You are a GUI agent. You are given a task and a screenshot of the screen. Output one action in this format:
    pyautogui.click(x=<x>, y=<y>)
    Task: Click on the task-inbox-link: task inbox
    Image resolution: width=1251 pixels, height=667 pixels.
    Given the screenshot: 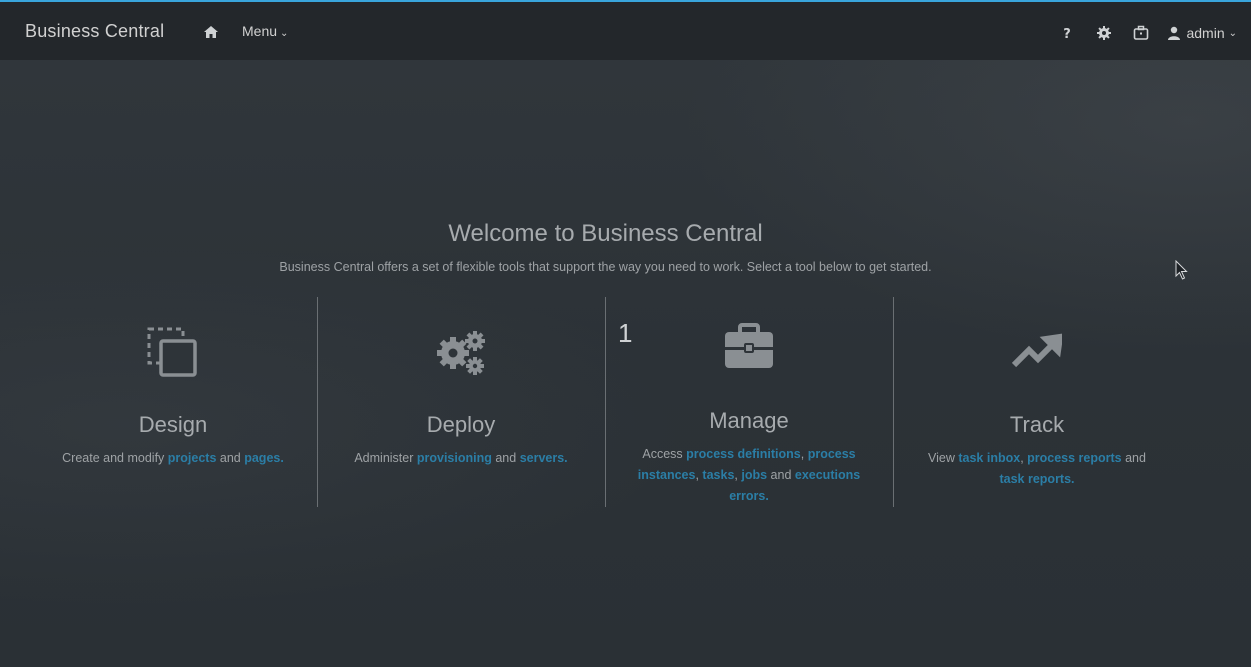 What is the action you would take?
    pyautogui.click(x=989, y=458)
    